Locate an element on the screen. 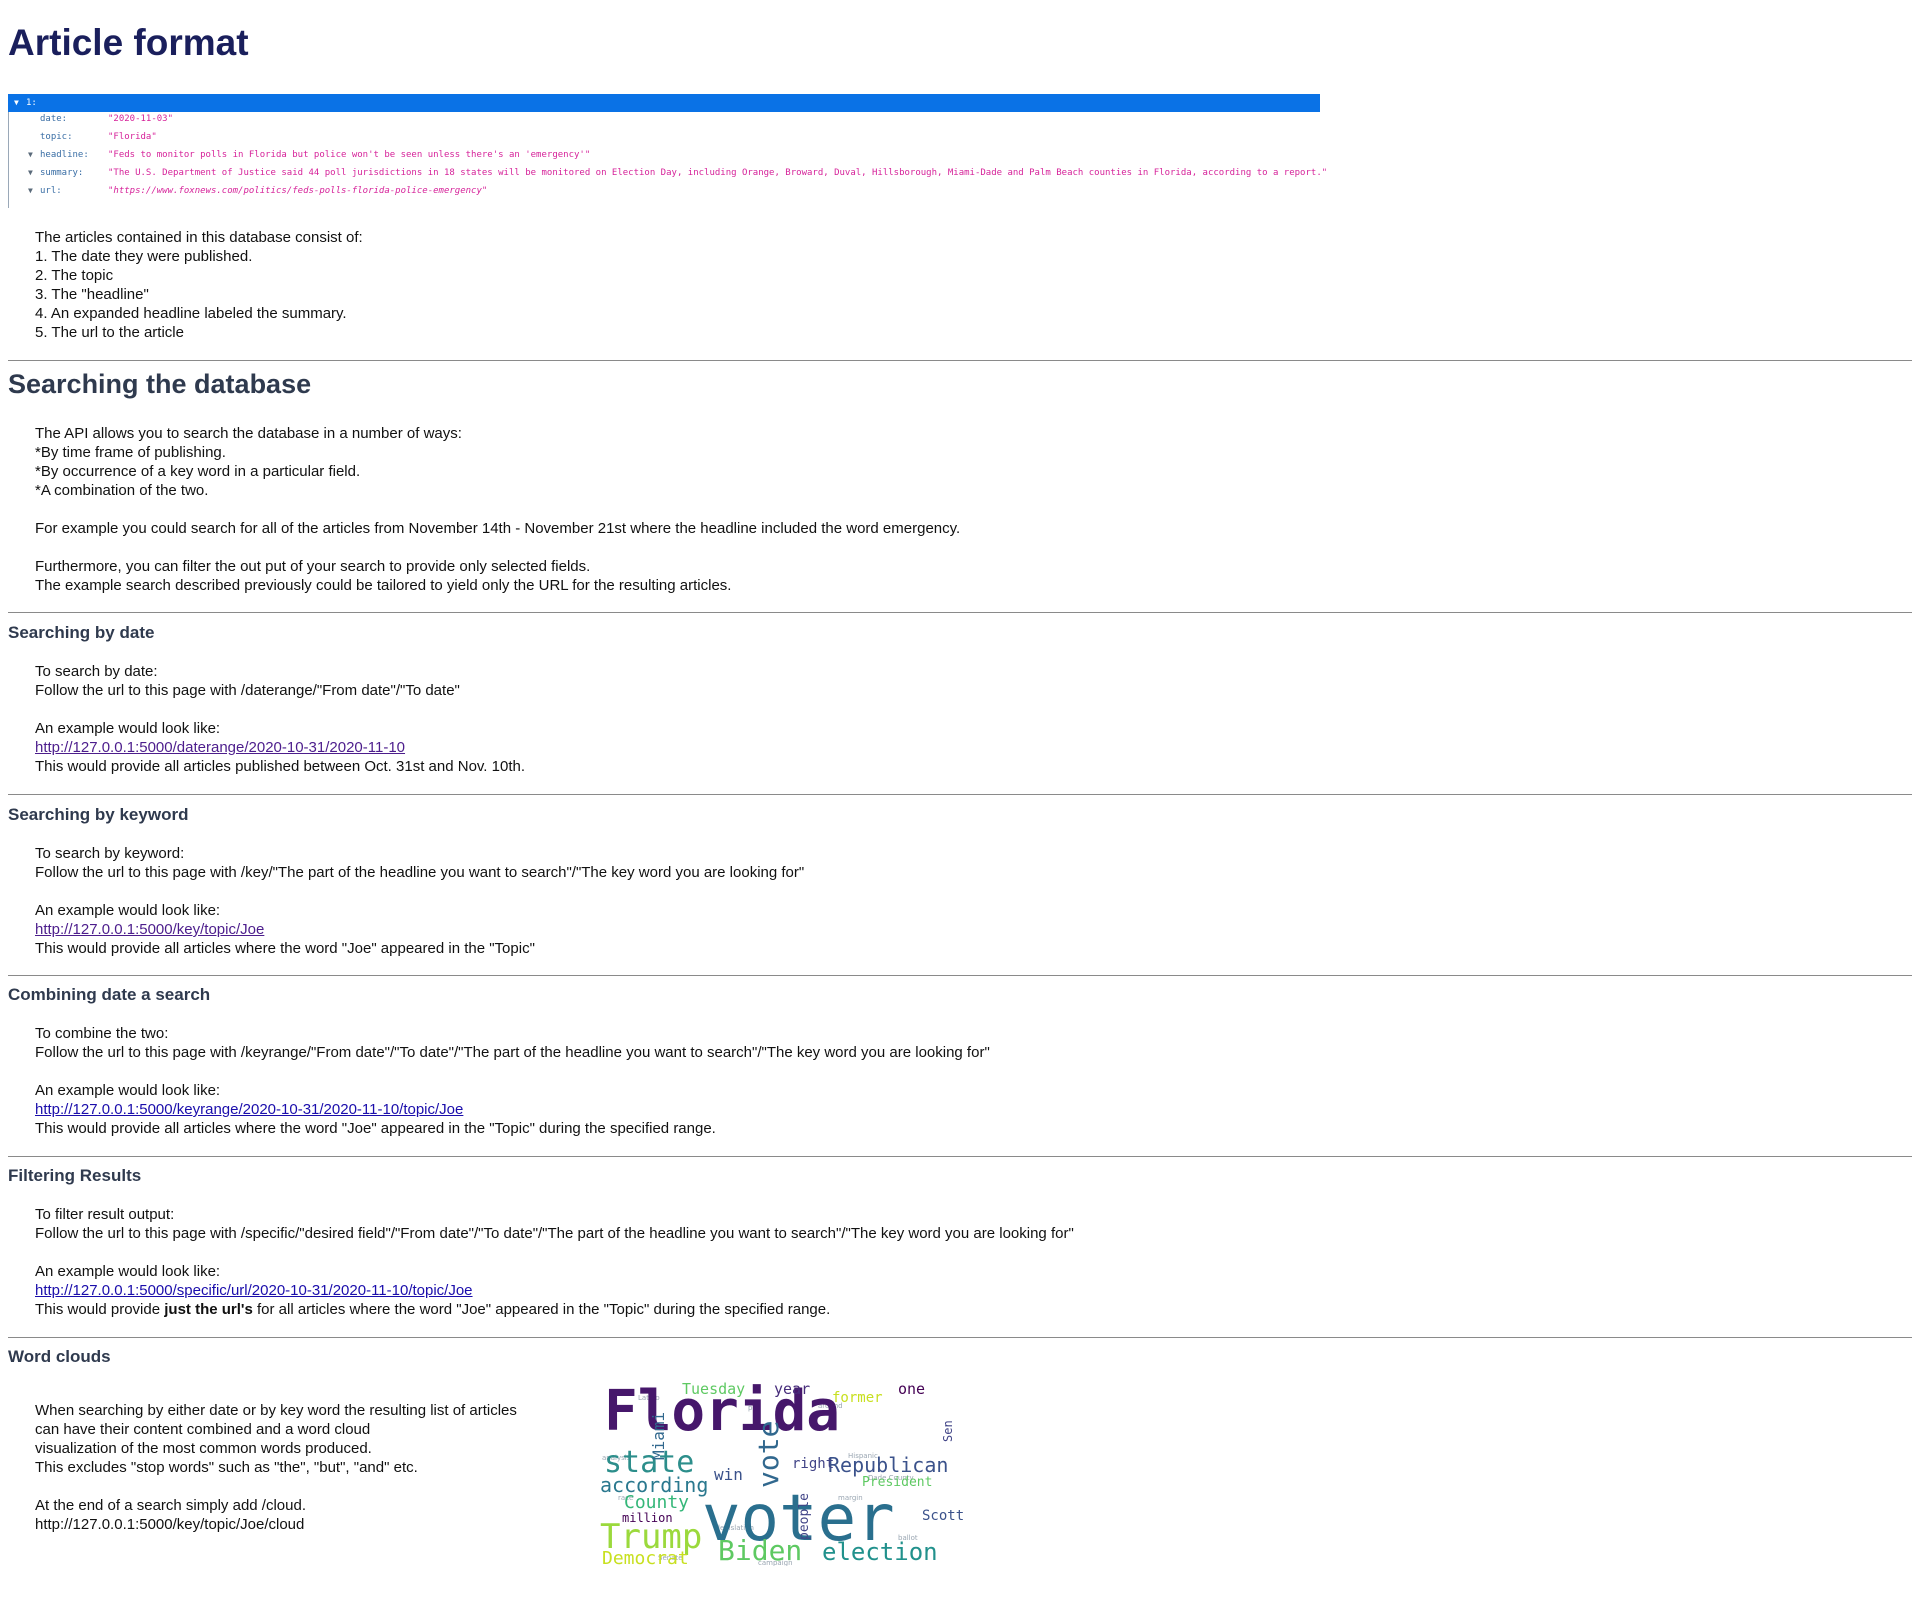 The image size is (1920, 1604). format-item: 3. The "headline" is located at coordinates (92, 294).